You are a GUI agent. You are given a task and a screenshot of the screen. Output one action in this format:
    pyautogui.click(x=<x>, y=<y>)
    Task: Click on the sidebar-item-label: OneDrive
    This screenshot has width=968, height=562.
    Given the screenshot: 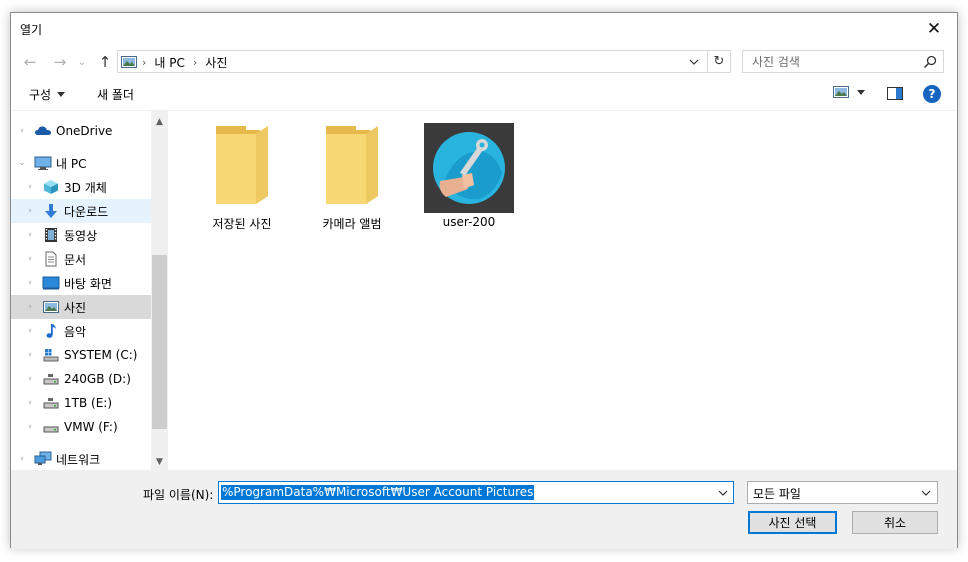 What is the action you would take?
    pyautogui.click(x=84, y=131)
    